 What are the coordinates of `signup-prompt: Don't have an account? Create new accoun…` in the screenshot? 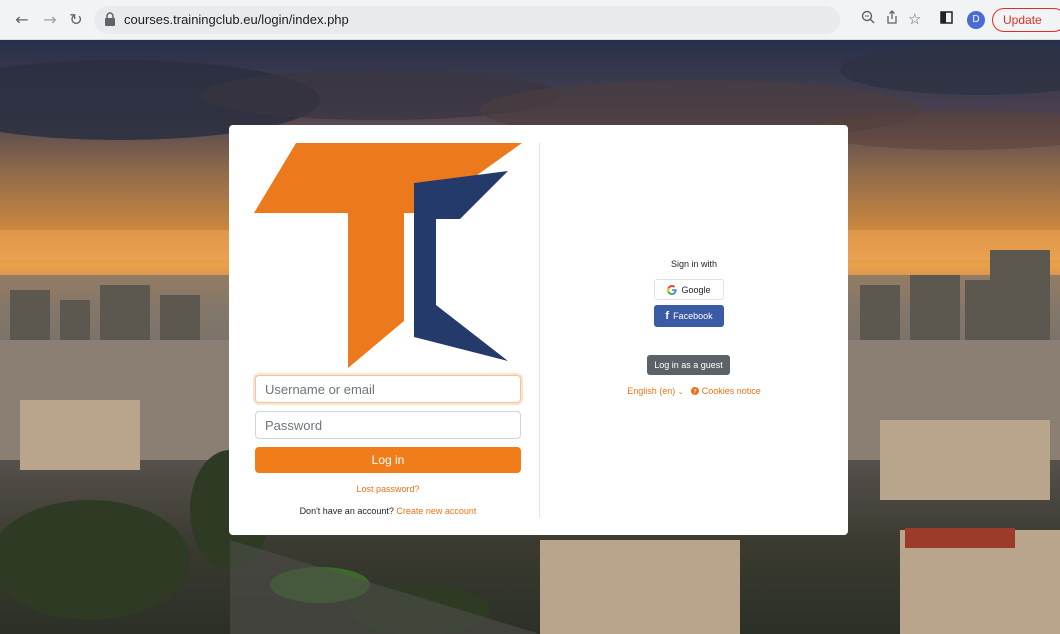 It's located at (388, 511).